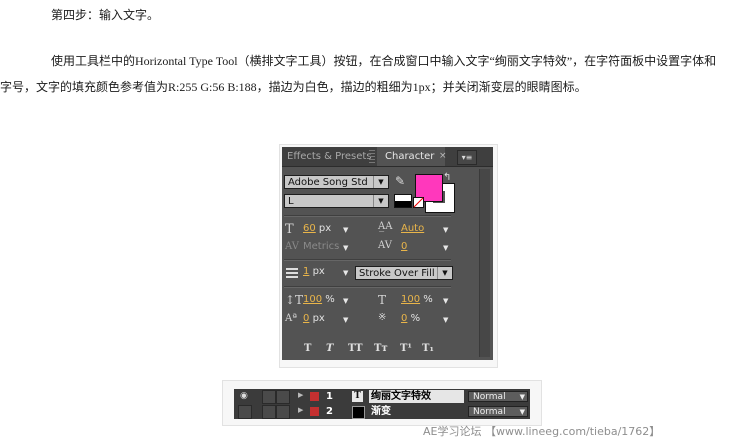 The image size is (750, 446). I want to click on font-family-select: Adobe Song Std ▼, so click(336, 182).